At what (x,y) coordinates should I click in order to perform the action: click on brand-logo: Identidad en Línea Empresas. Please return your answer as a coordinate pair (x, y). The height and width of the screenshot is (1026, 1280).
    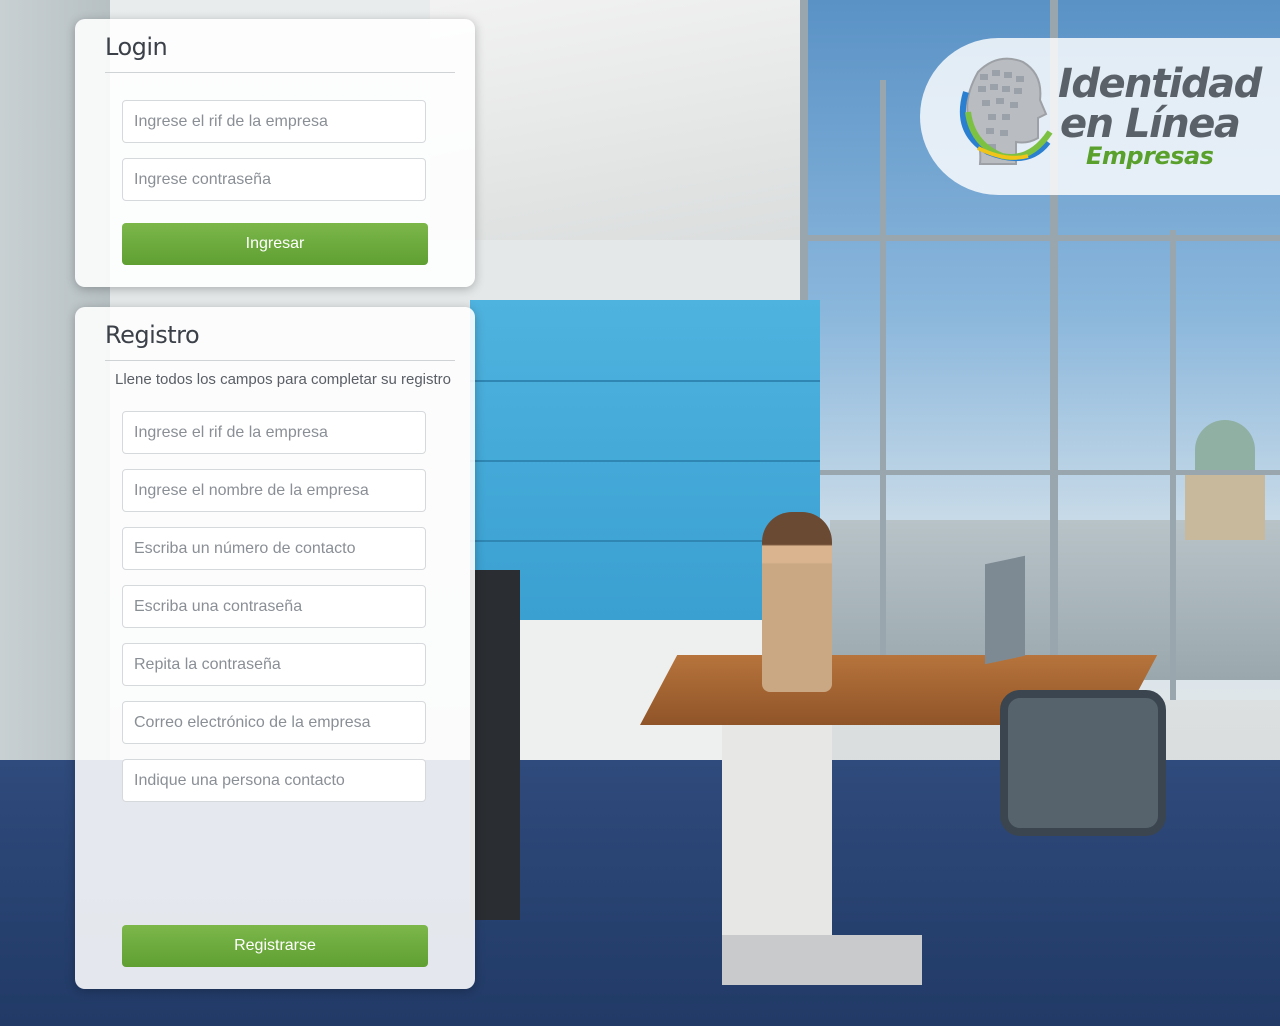
    Looking at the image, I should click on (1100, 116).